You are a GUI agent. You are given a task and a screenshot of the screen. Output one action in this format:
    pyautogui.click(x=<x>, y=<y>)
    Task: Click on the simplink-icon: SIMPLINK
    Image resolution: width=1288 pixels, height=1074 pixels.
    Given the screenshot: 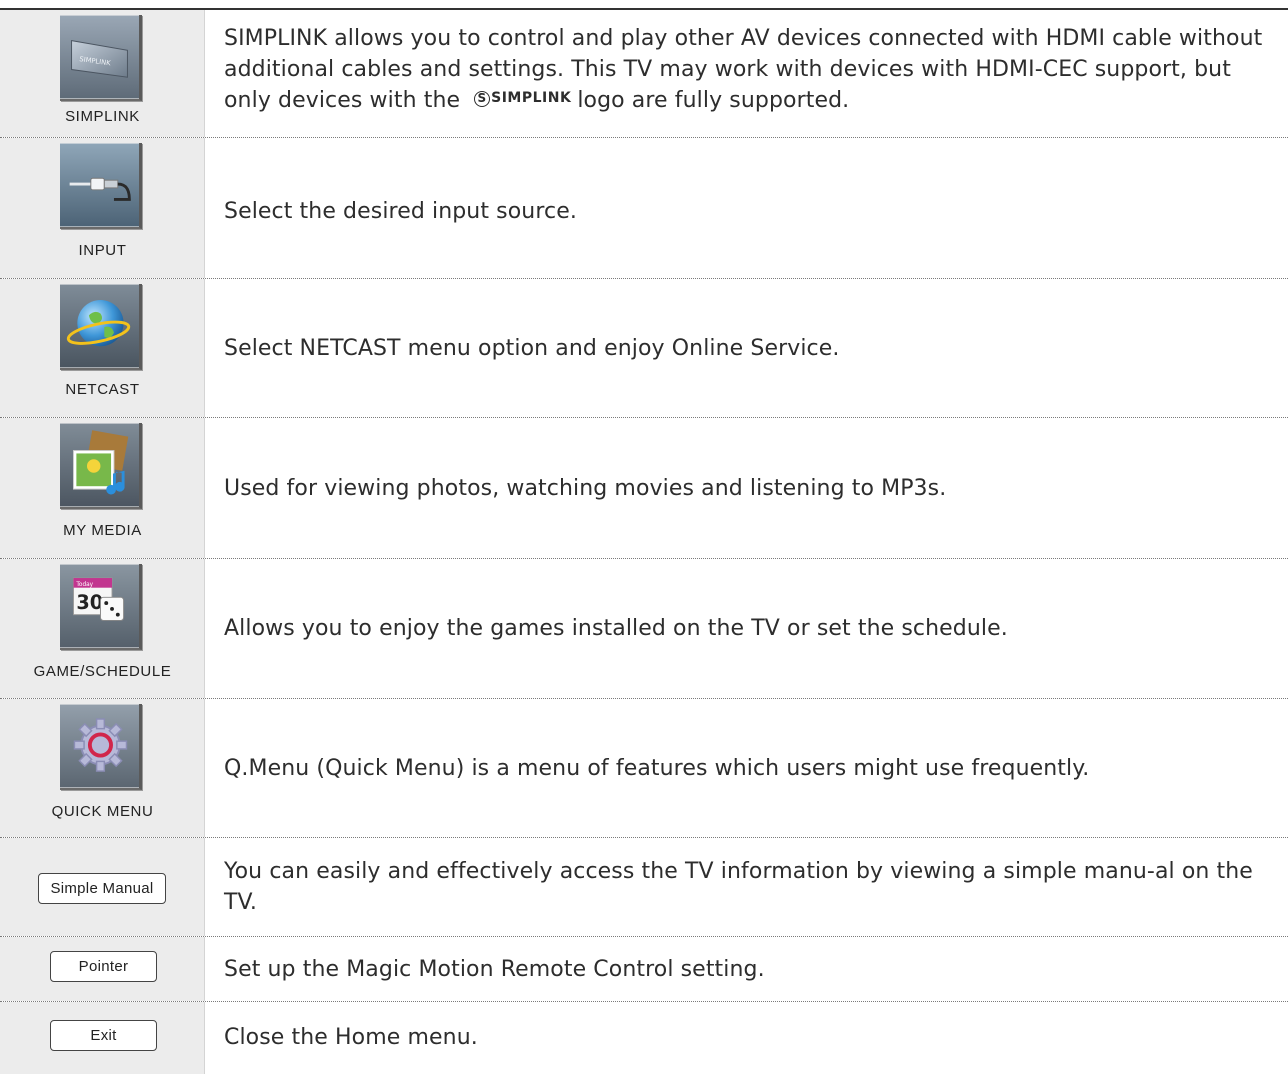 What is the action you would take?
    pyautogui.click(x=101, y=58)
    